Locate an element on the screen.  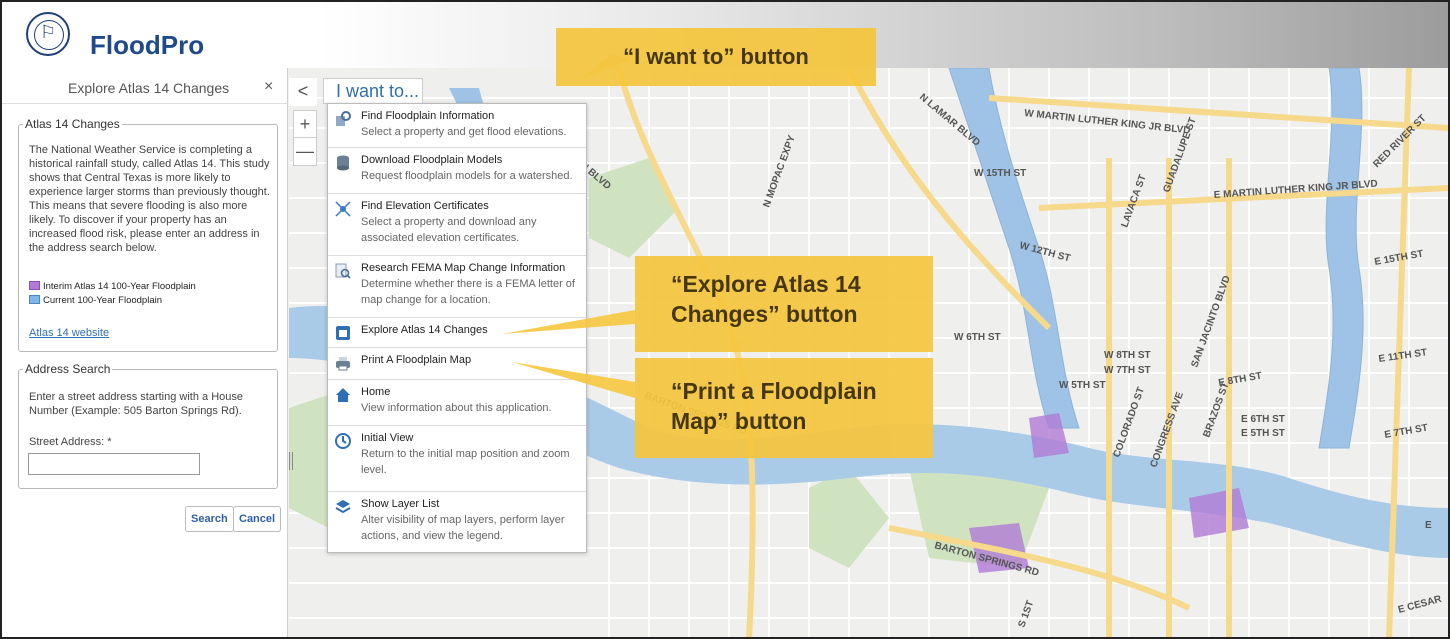
callout-line-2: Map” button is located at coordinates (739, 421).